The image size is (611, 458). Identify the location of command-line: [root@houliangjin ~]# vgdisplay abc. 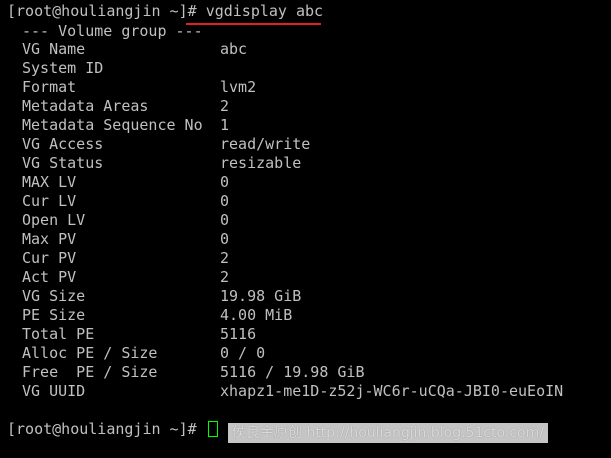
(165, 11).